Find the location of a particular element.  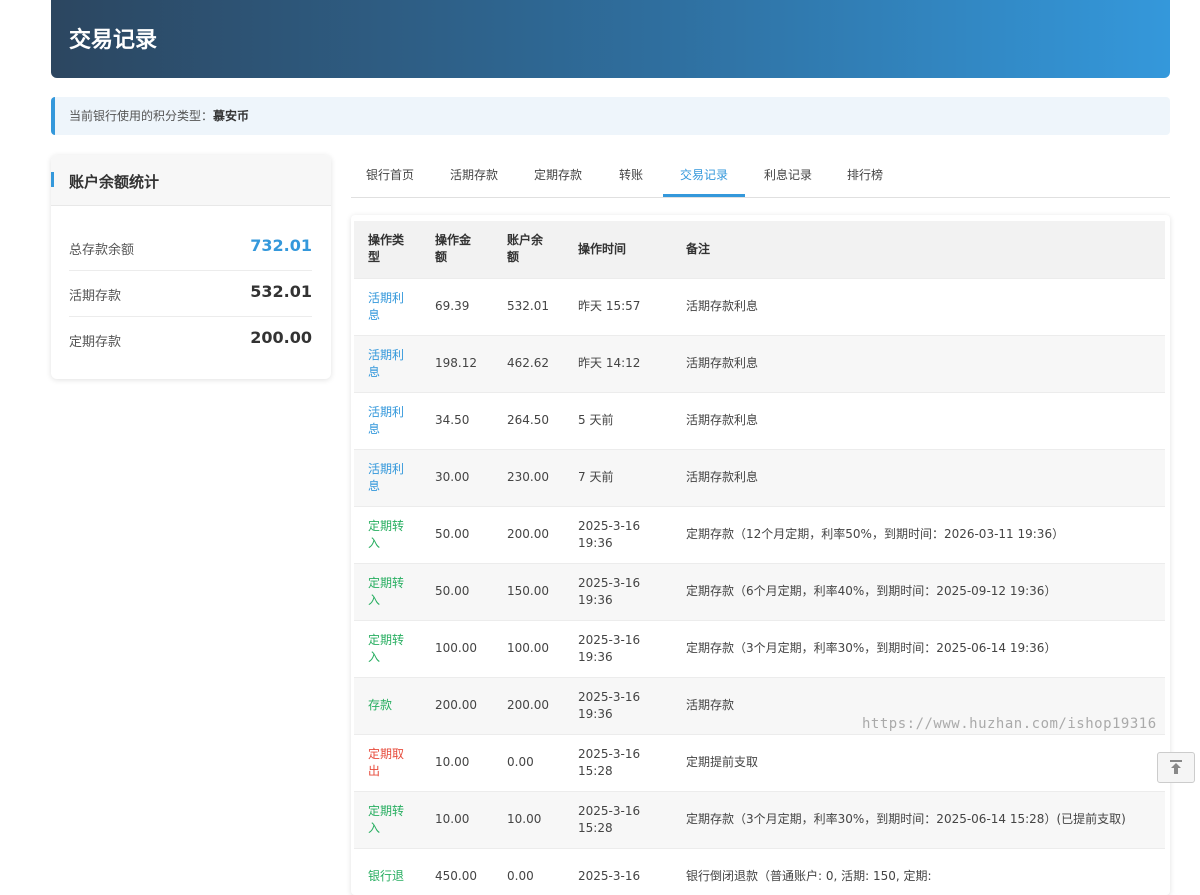

col-header-type: 操作类型 is located at coordinates (387, 249).